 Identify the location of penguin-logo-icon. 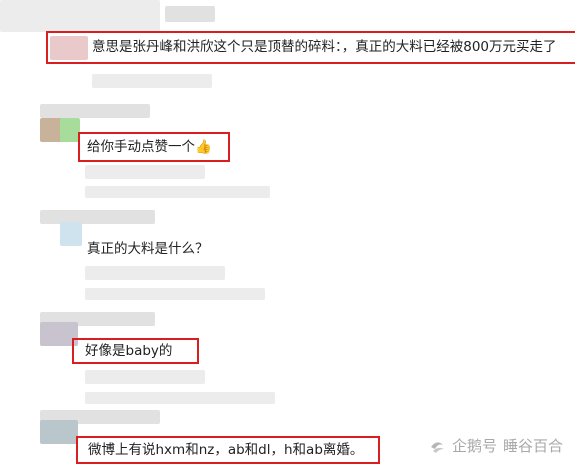
(437, 446).